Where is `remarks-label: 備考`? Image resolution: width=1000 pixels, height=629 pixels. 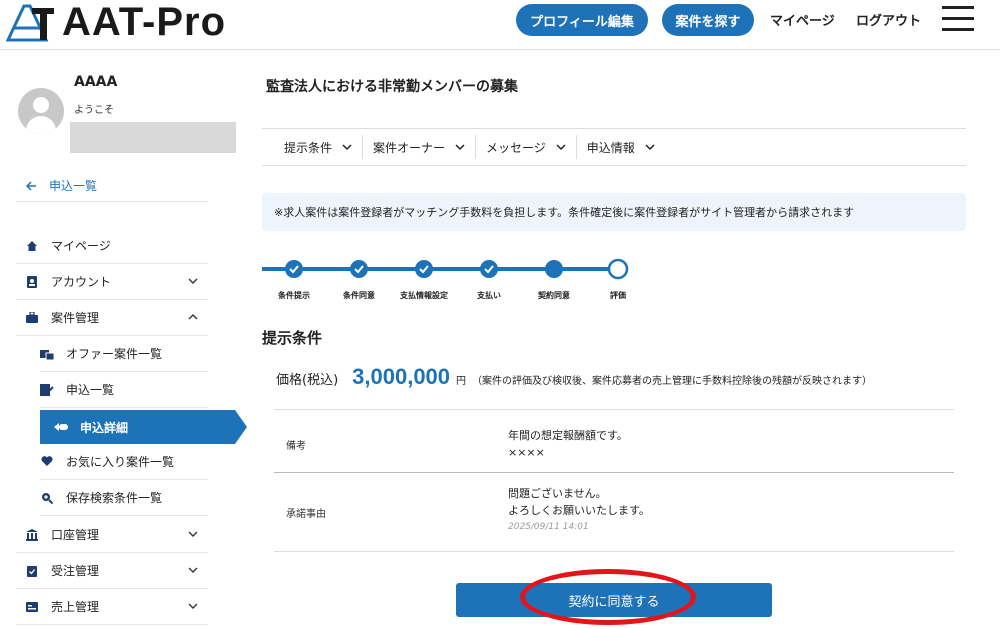
remarks-label: 備考 is located at coordinates (296, 446).